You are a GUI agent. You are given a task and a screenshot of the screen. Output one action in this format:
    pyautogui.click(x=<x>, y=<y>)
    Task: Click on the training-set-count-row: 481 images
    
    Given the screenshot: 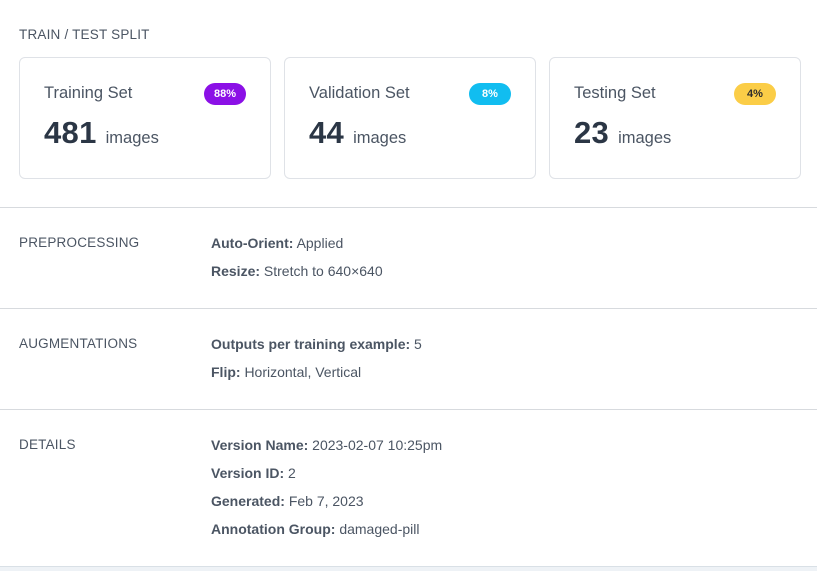 What is the action you would take?
    pyautogui.click(x=145, y=133)
    